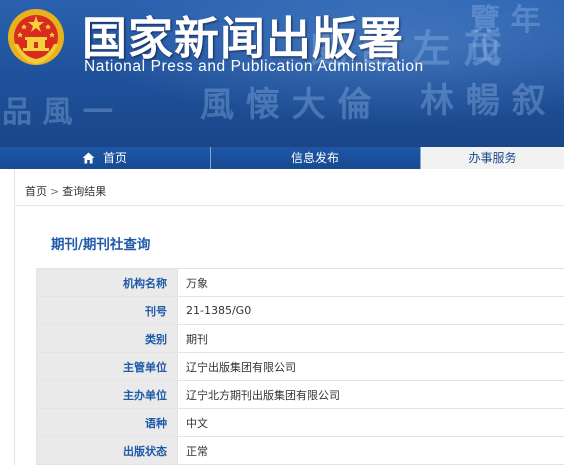 The image size is (564, 465). Describe the element at coordinates (370, 450) in the screenshot. I see `row-value: 正常` at that location.